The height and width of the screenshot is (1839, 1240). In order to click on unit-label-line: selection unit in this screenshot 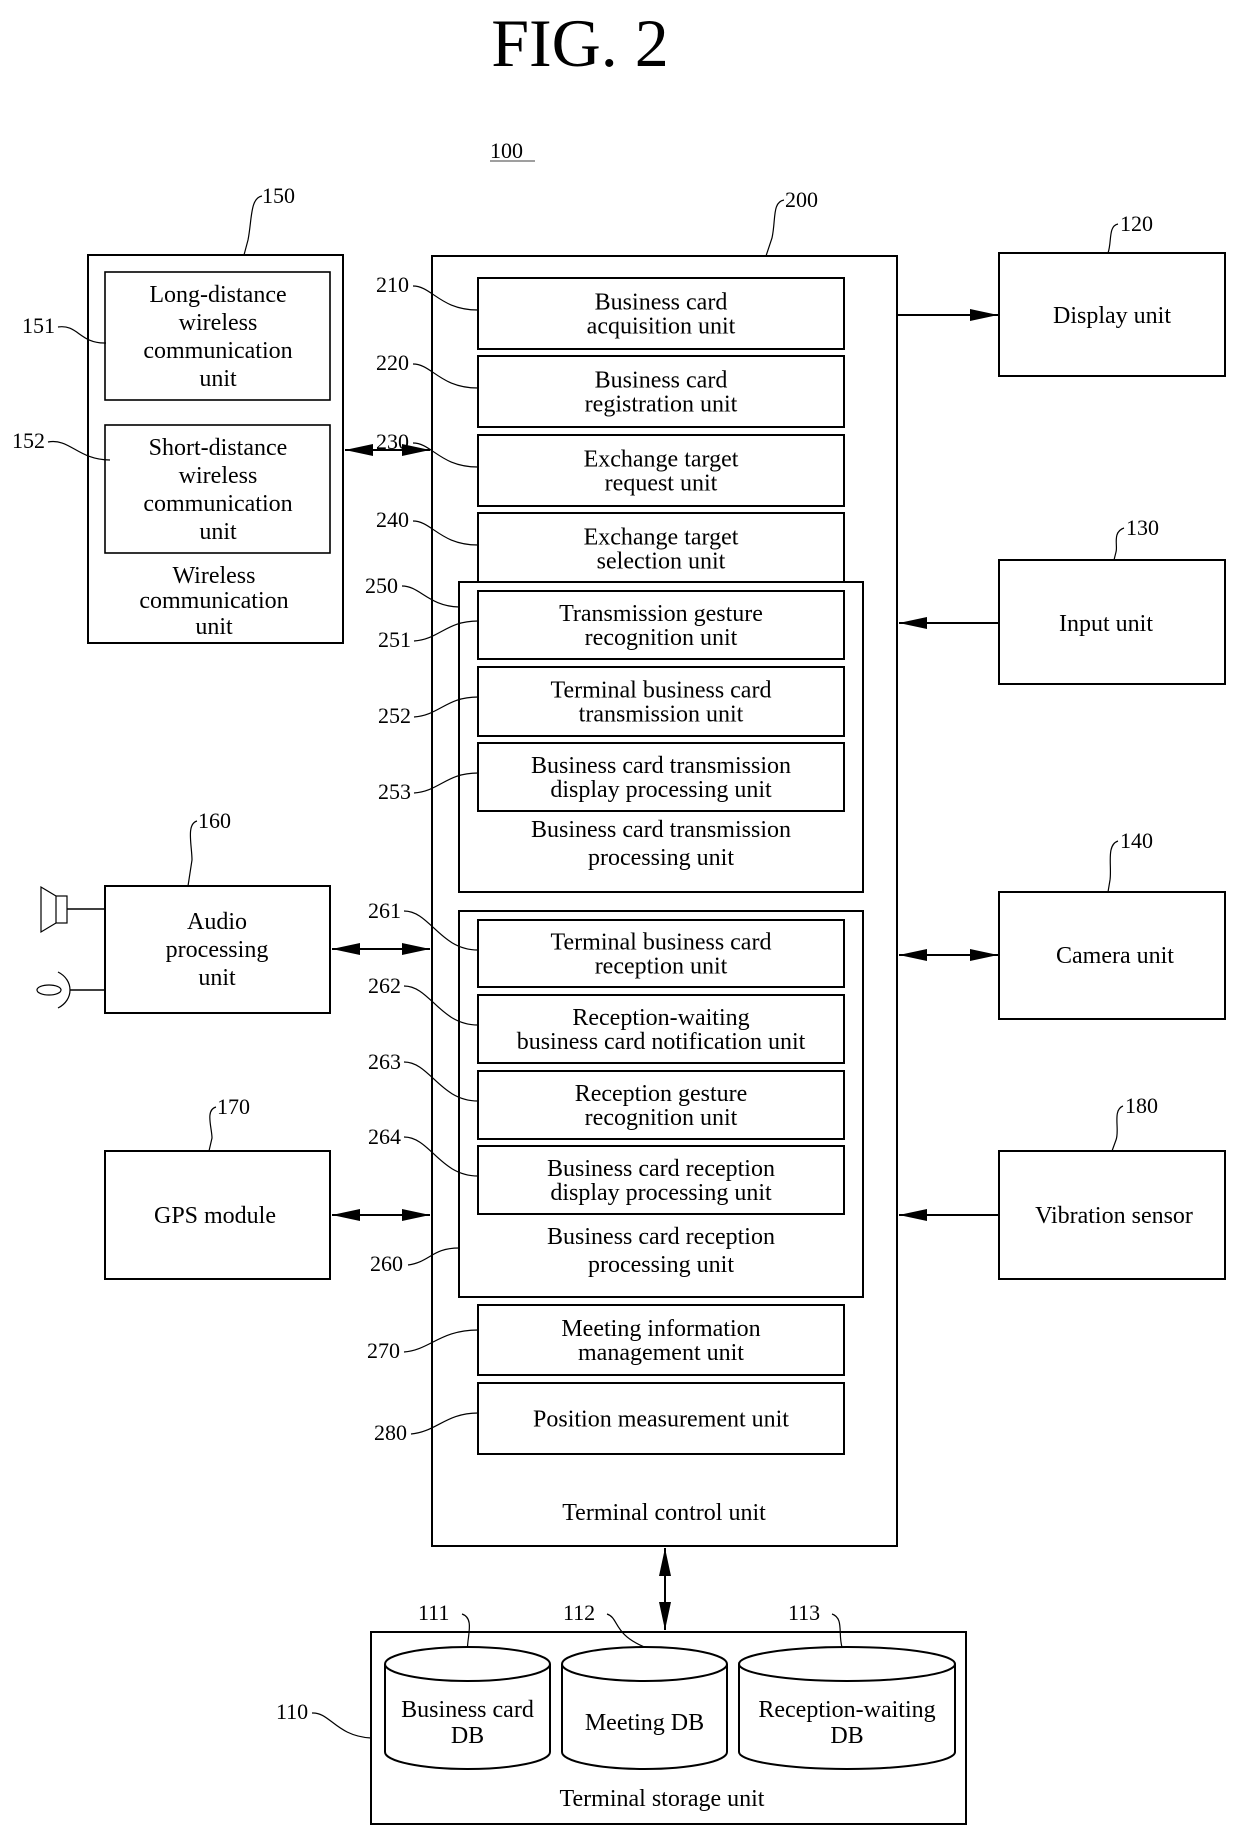, I will do `click(661, 562)`.